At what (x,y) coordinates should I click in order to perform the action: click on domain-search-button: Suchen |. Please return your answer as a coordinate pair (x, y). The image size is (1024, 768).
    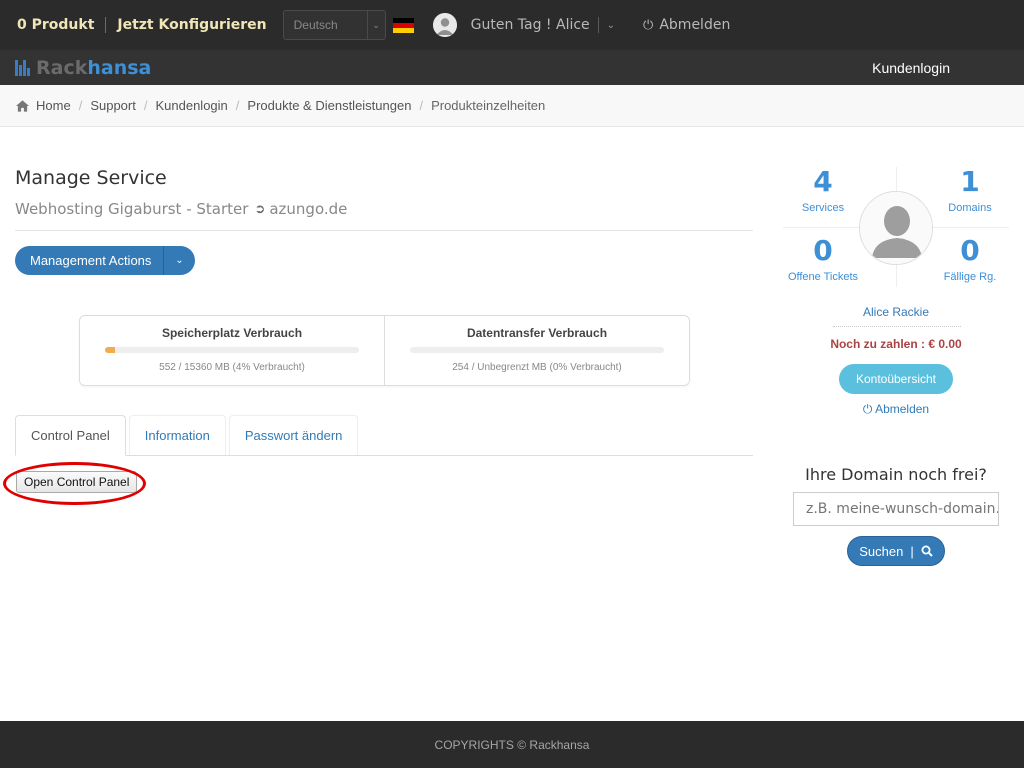
    Looking at the image, I should click on (896, 551).